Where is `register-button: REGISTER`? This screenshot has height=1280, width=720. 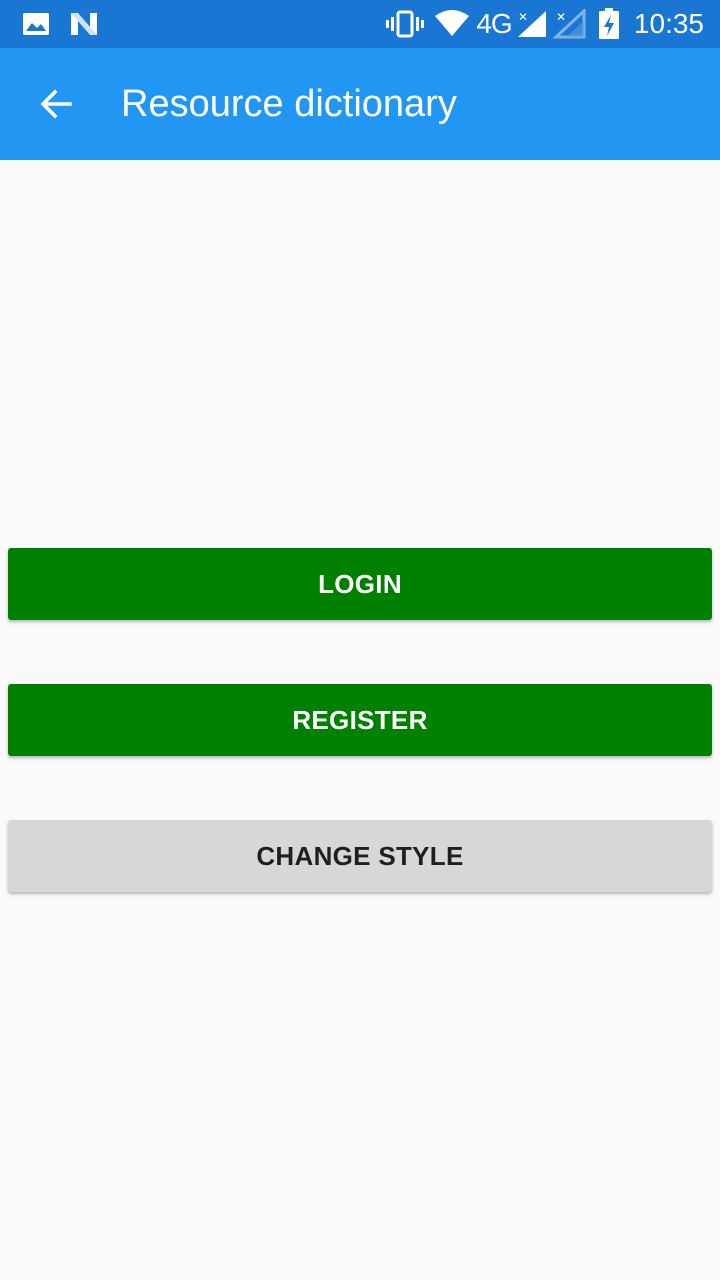 register-button: REGISTER is located at coordinates (360, 720).